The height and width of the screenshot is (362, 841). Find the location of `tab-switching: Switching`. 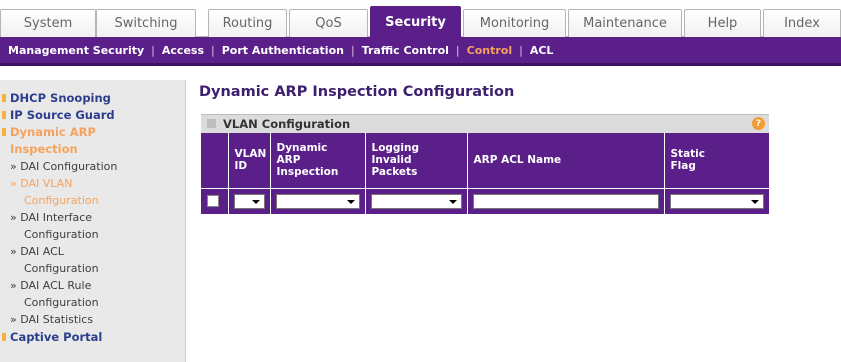

tab-switching: Switching is located at coordinates (146, 23).